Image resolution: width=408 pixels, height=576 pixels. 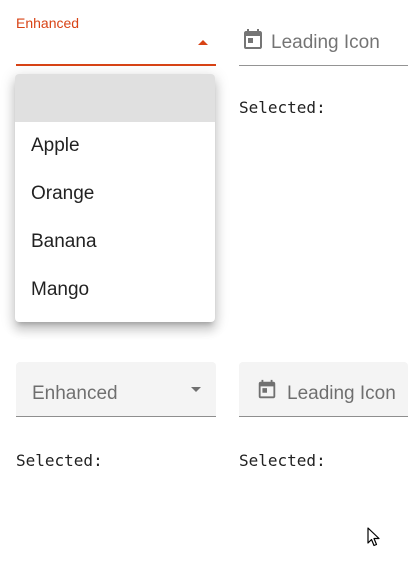 I want to click on dropdown-arrow-down-icon, so click(x=196, y=389).